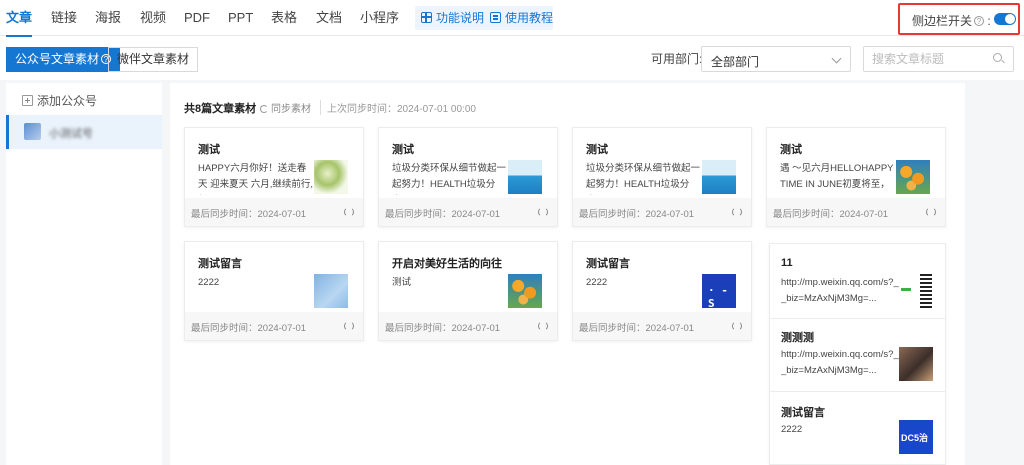 This screenshot has width=1024, height=465. I want to click on tab-article: 文章, so click(19, 18).